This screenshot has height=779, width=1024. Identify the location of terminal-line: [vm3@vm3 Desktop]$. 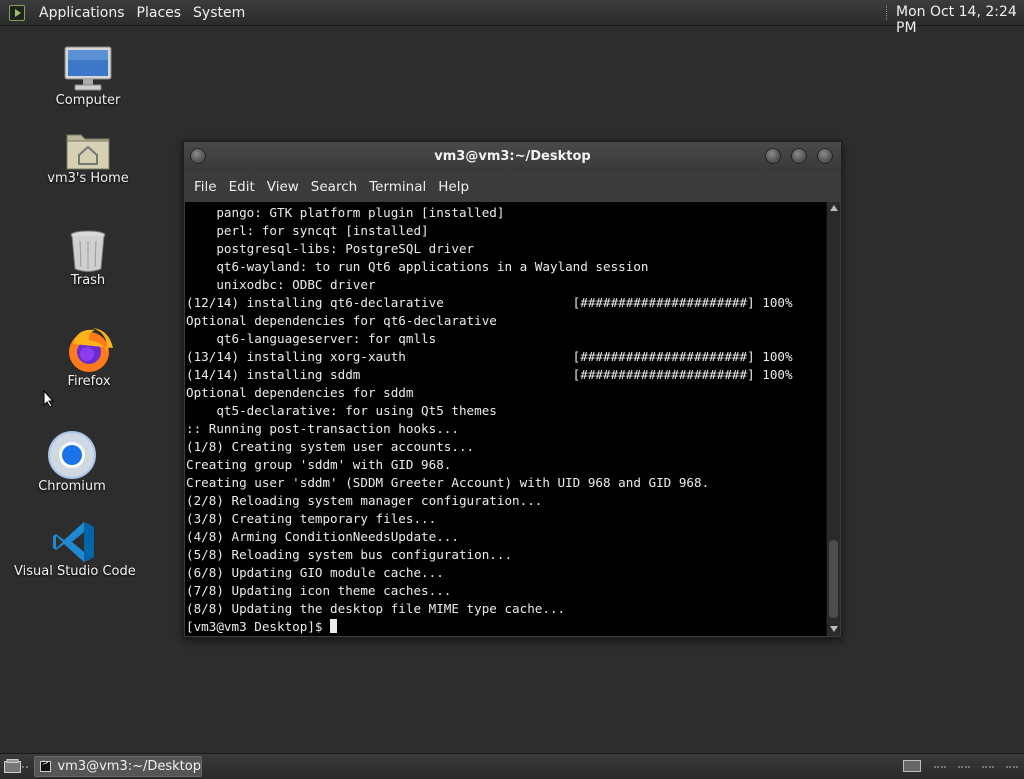
(258, 626).